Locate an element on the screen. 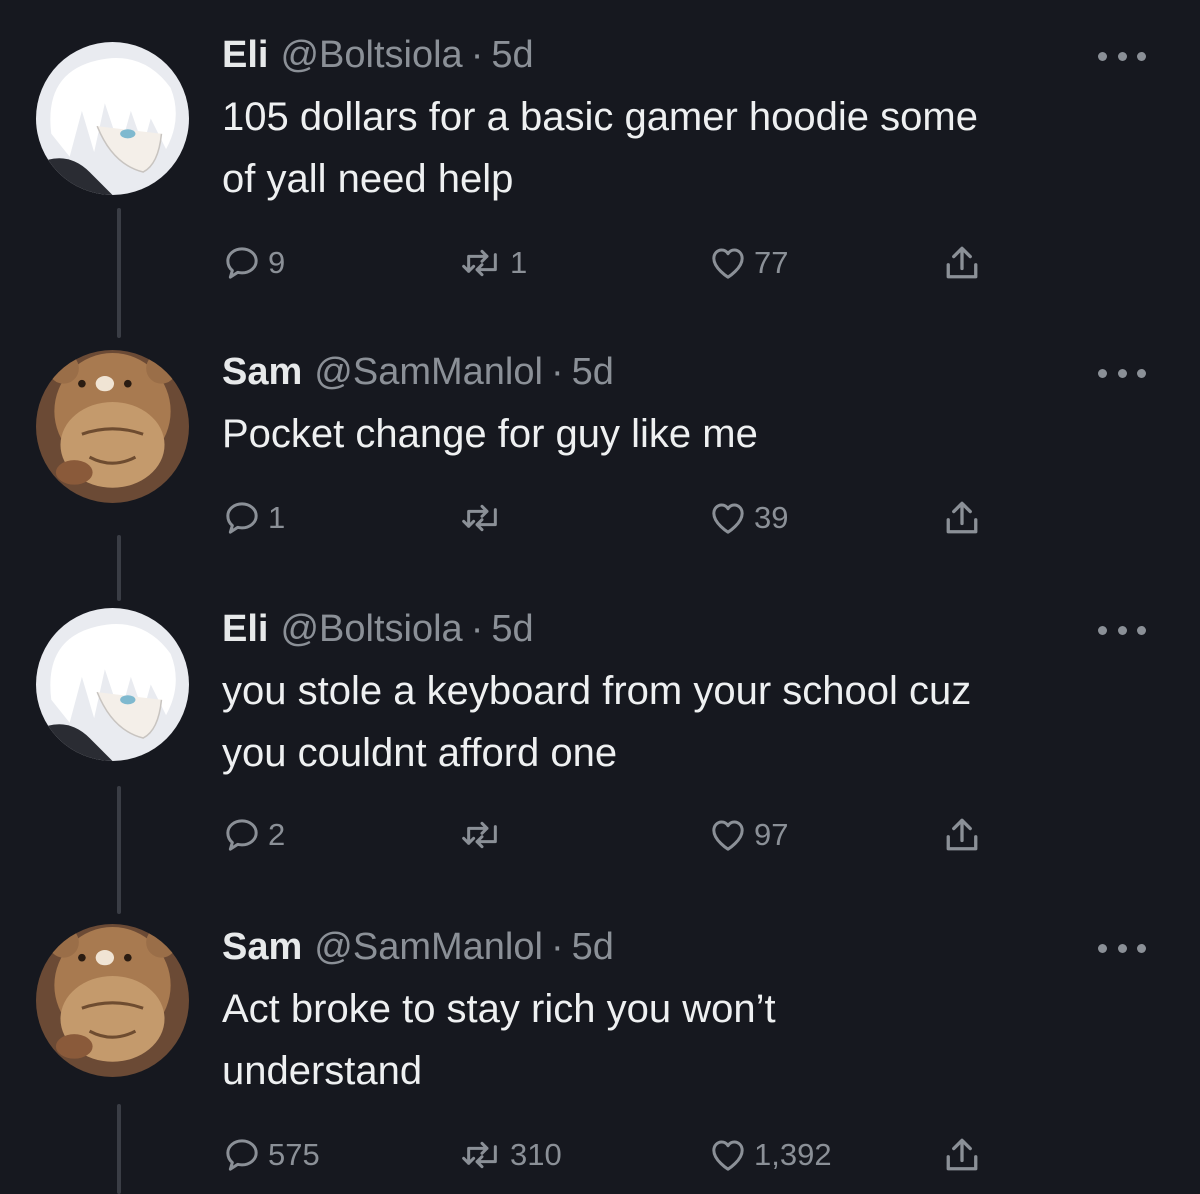 The image size is (1200, 1194). action-bar: 2 97 is located at coordinates (612, 835).